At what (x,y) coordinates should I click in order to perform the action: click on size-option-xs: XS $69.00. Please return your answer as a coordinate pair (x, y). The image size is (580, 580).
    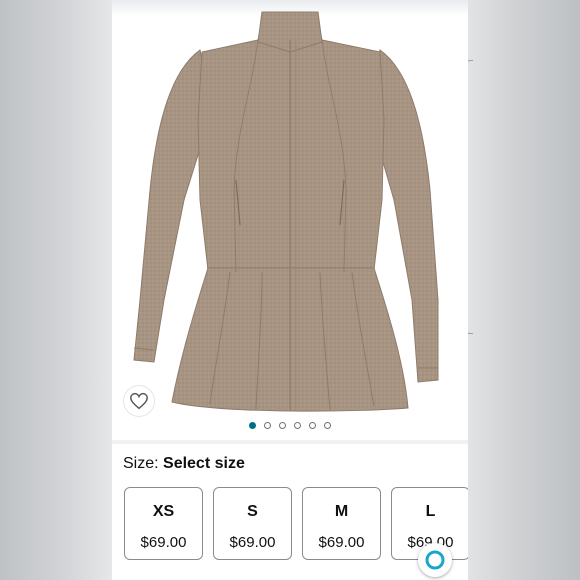
    Looking at the image, I should click on (163, 523).